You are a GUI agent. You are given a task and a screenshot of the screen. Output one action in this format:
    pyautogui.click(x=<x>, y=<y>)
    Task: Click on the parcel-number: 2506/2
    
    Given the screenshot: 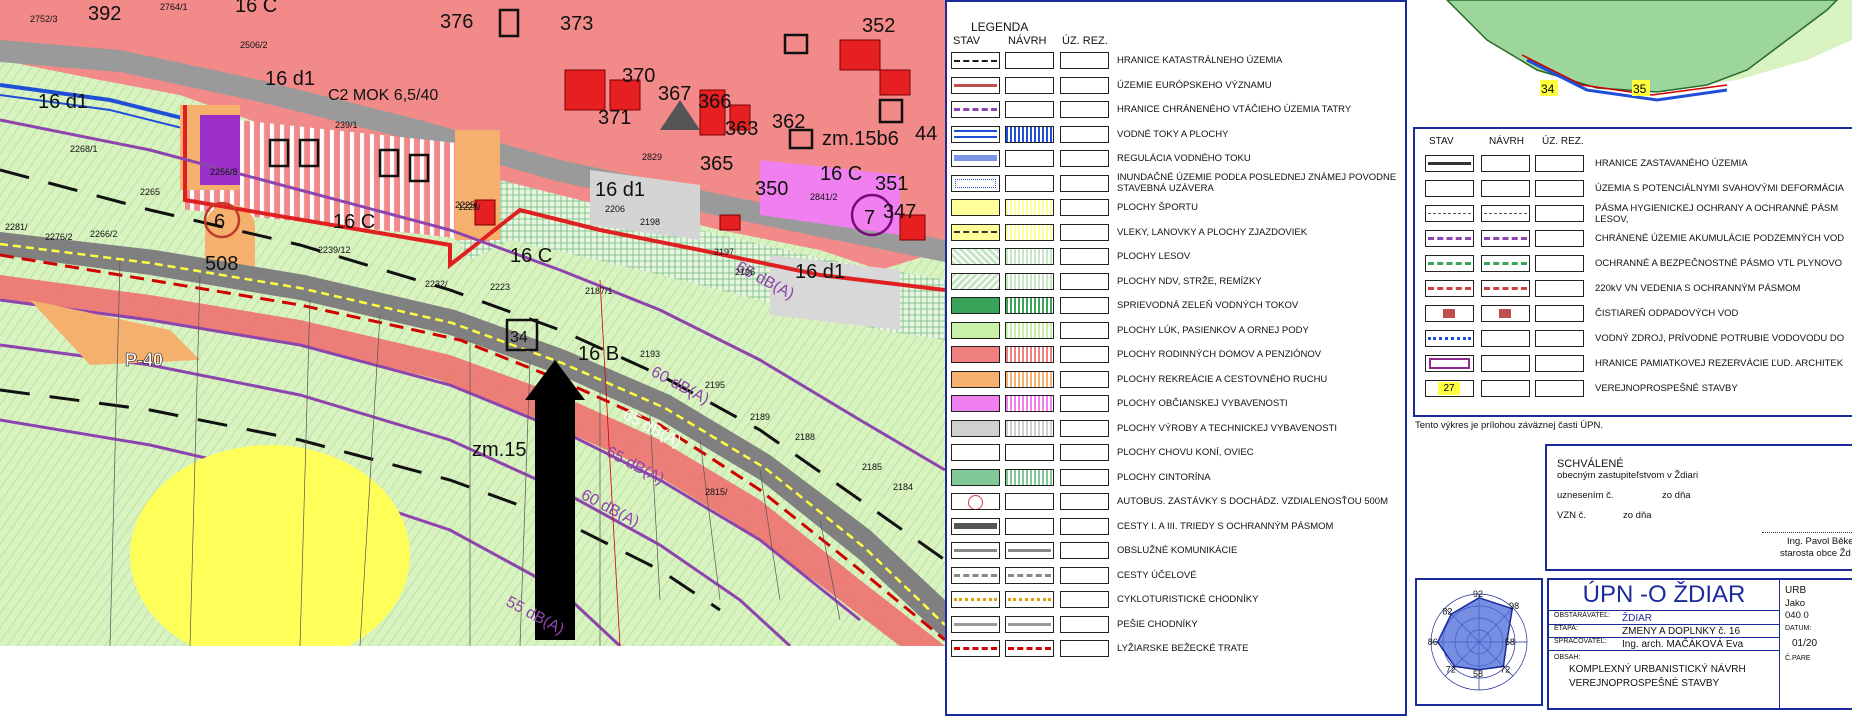 What is the action you would take?
    pyautogui.click(x=254, y=45)
    